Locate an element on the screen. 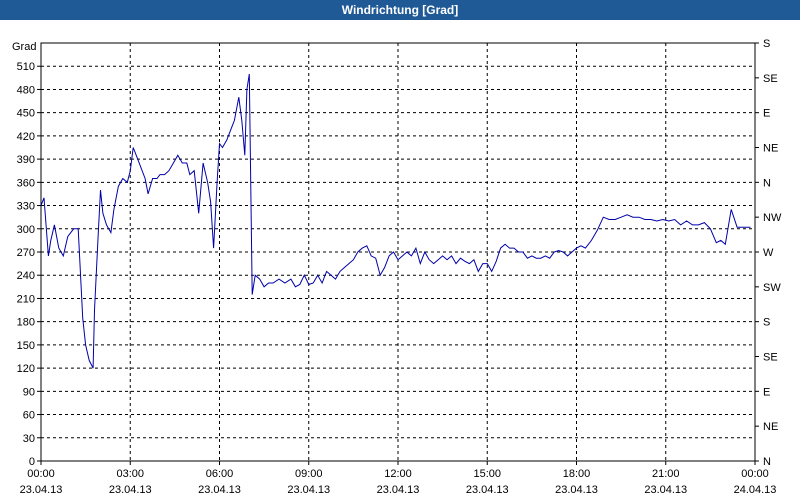 This screenshot has width=800, height=500. compass-tick-label: NW is located at coordinates (772, 218).